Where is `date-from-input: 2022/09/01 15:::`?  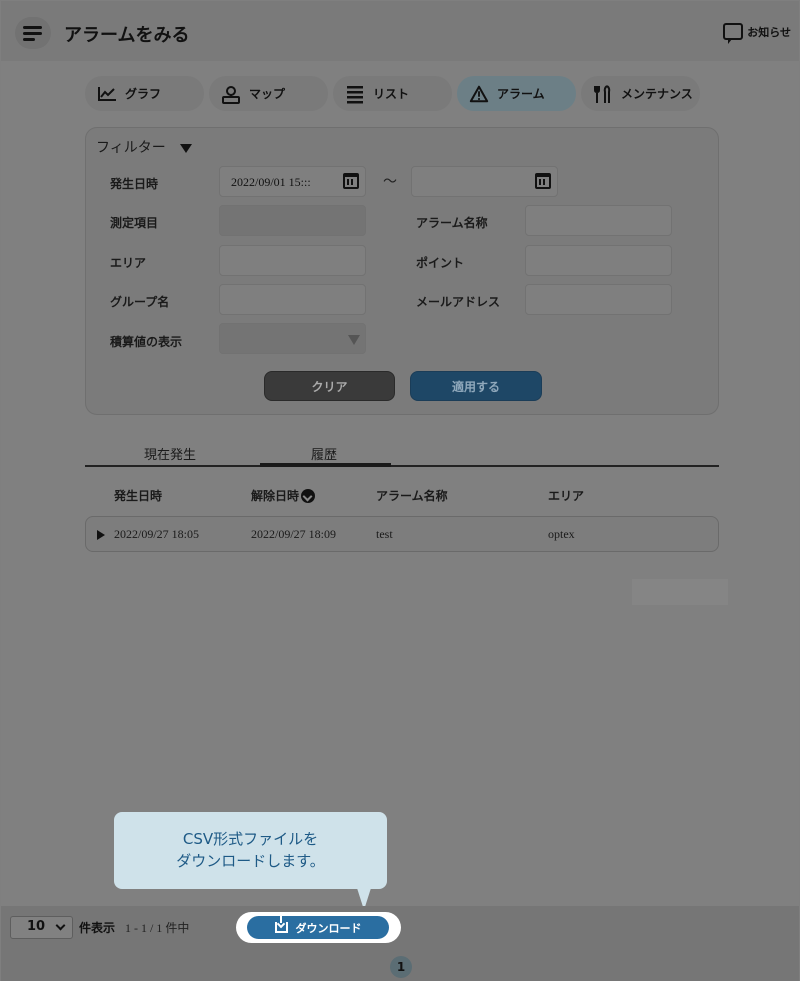 date-from-input: 2022/09/01 15::: is located at coordinates (292, 181).